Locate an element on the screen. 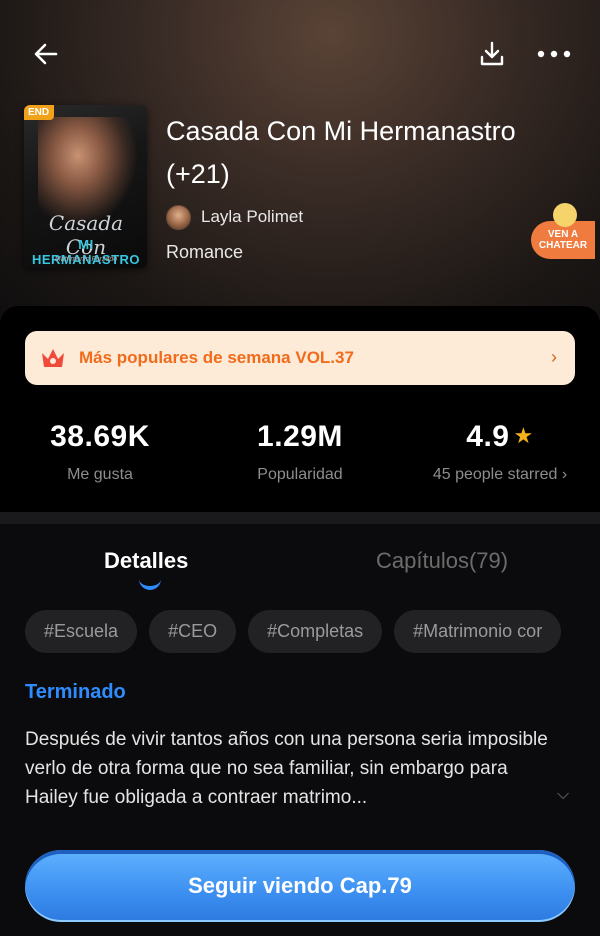  likes-label: Me gusta is located at coordinates (100, 474).